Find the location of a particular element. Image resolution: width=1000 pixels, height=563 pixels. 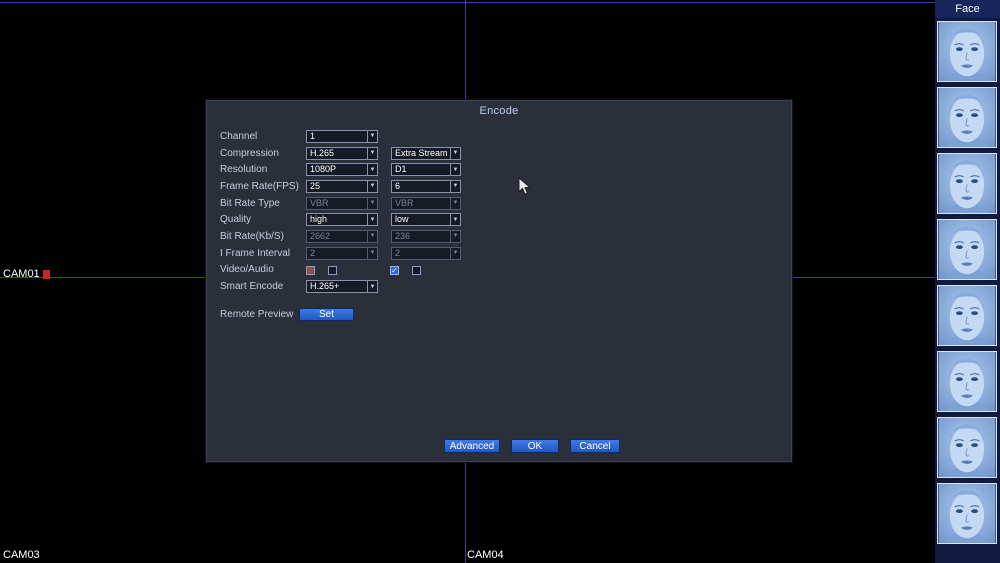

record-icon is located at coordinates (46, 274).